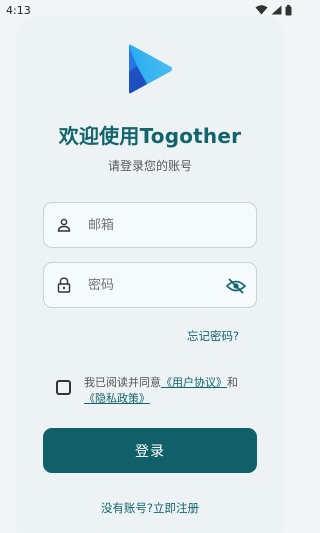 This screenshot has height=533, width=320. What do you see at coordinates (64, 285) in the screenshot?
I see `lock-icon` at bounding box center [64, 285].